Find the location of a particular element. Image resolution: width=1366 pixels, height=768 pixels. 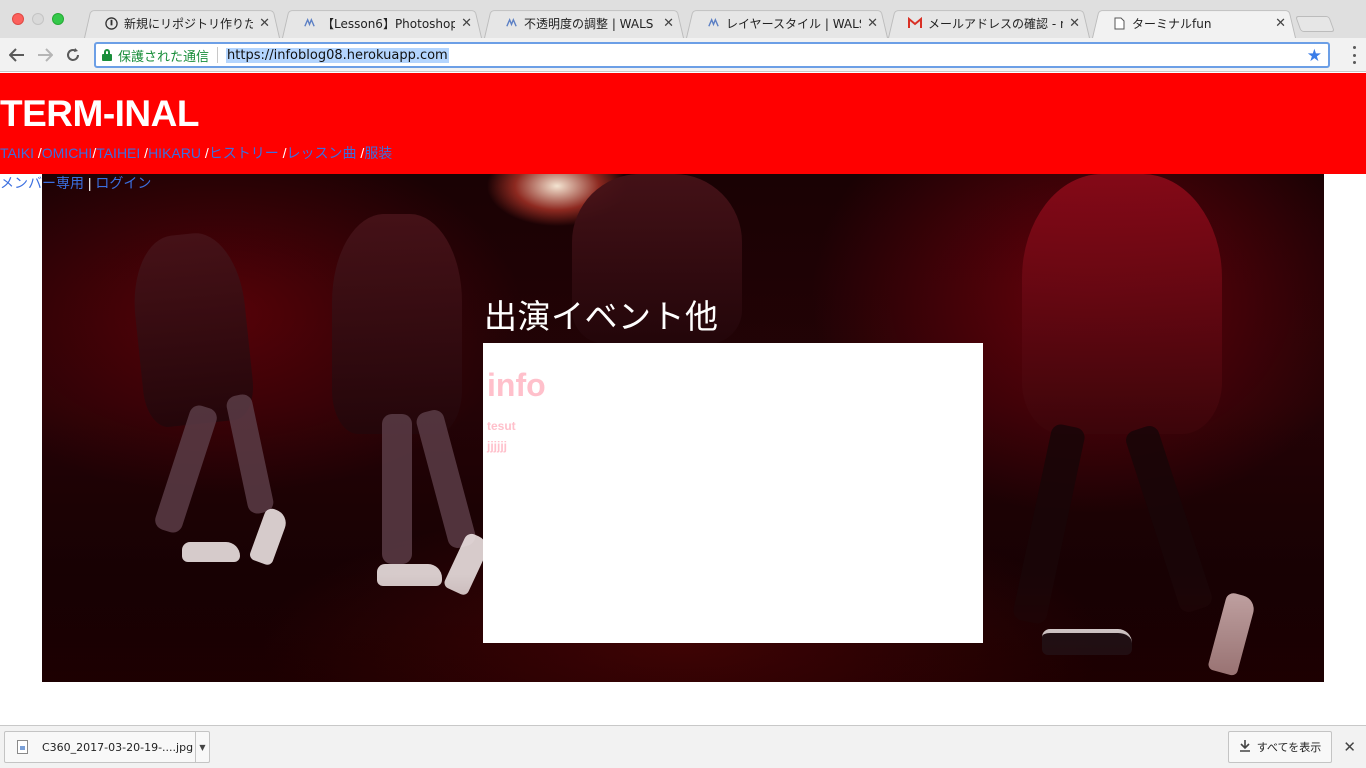

site-title: TERM-INAL is located at coordinates (99, 113).